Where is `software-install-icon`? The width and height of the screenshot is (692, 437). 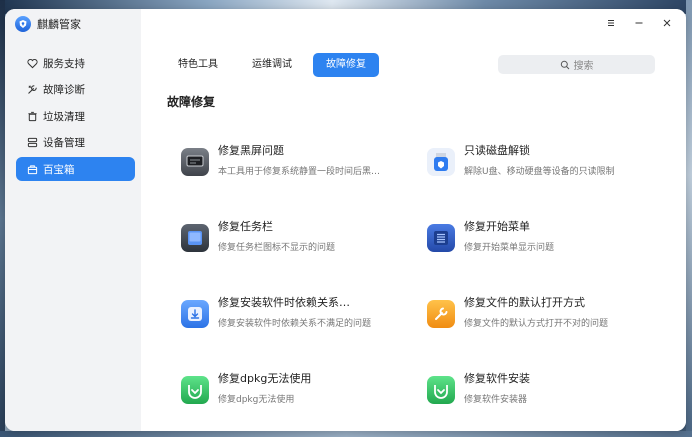
software-install-icon is located at coordinates (441, 390).